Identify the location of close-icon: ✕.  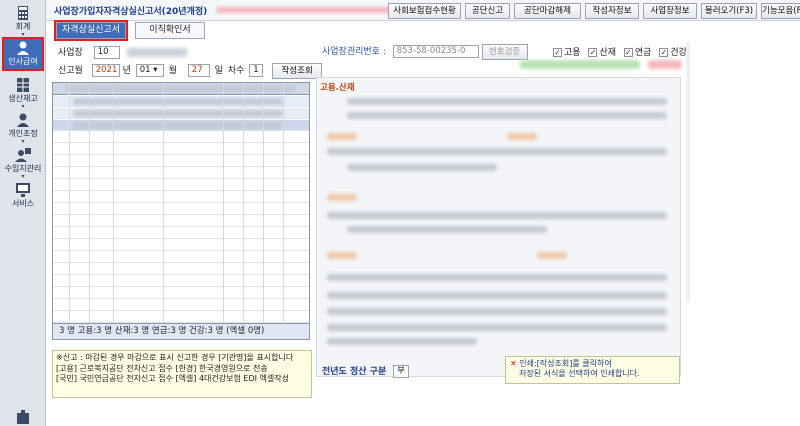
(513, 363).